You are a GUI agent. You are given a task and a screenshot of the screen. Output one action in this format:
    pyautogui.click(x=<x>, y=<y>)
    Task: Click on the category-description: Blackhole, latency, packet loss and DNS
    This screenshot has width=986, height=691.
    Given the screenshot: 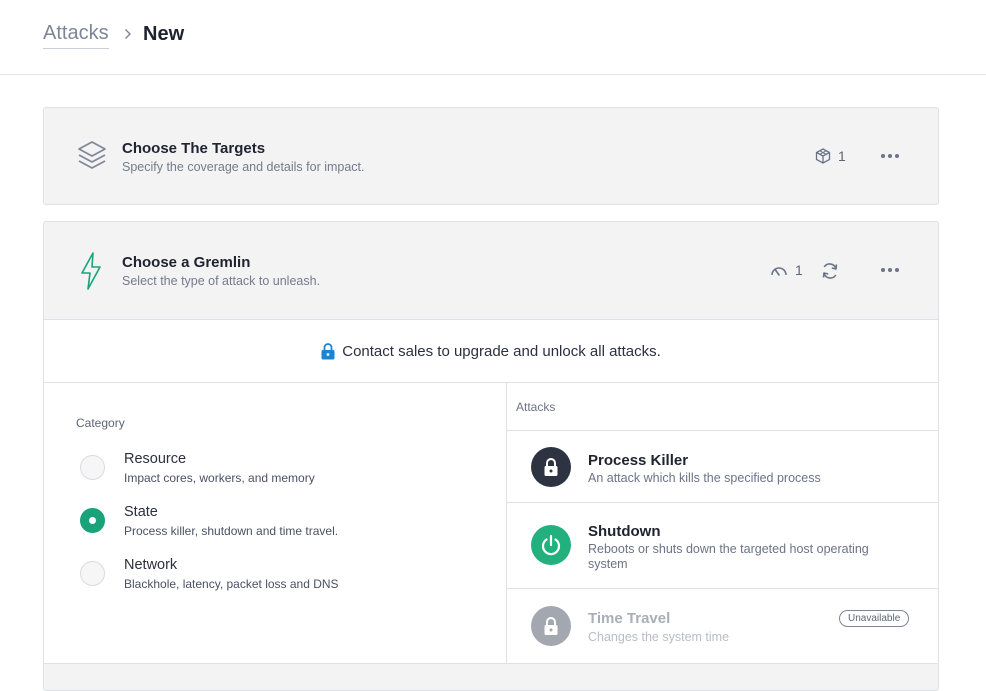 What is the action you would take?
    pyautogui.click(x=231, y=584)
    